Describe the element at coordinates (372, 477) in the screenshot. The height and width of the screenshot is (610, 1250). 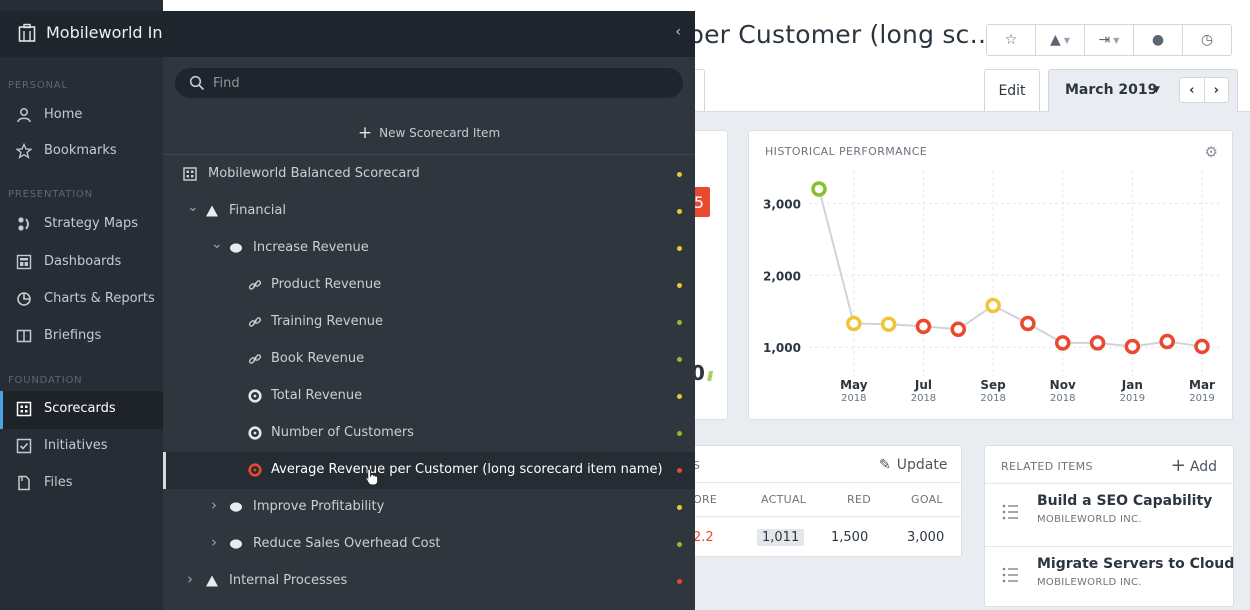
I see `mouse-cursor-icon` at that location.